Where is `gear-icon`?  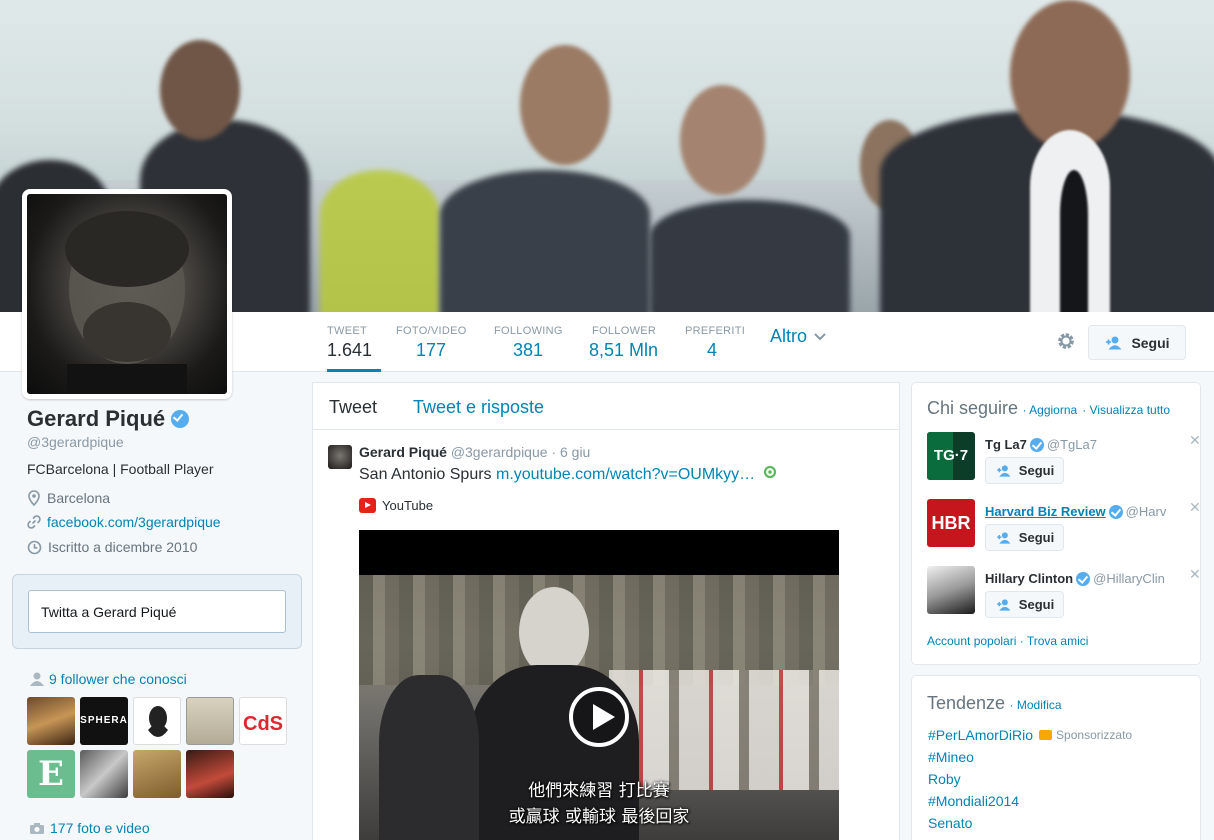 gear-icon is located at coordinates (1066, 341).